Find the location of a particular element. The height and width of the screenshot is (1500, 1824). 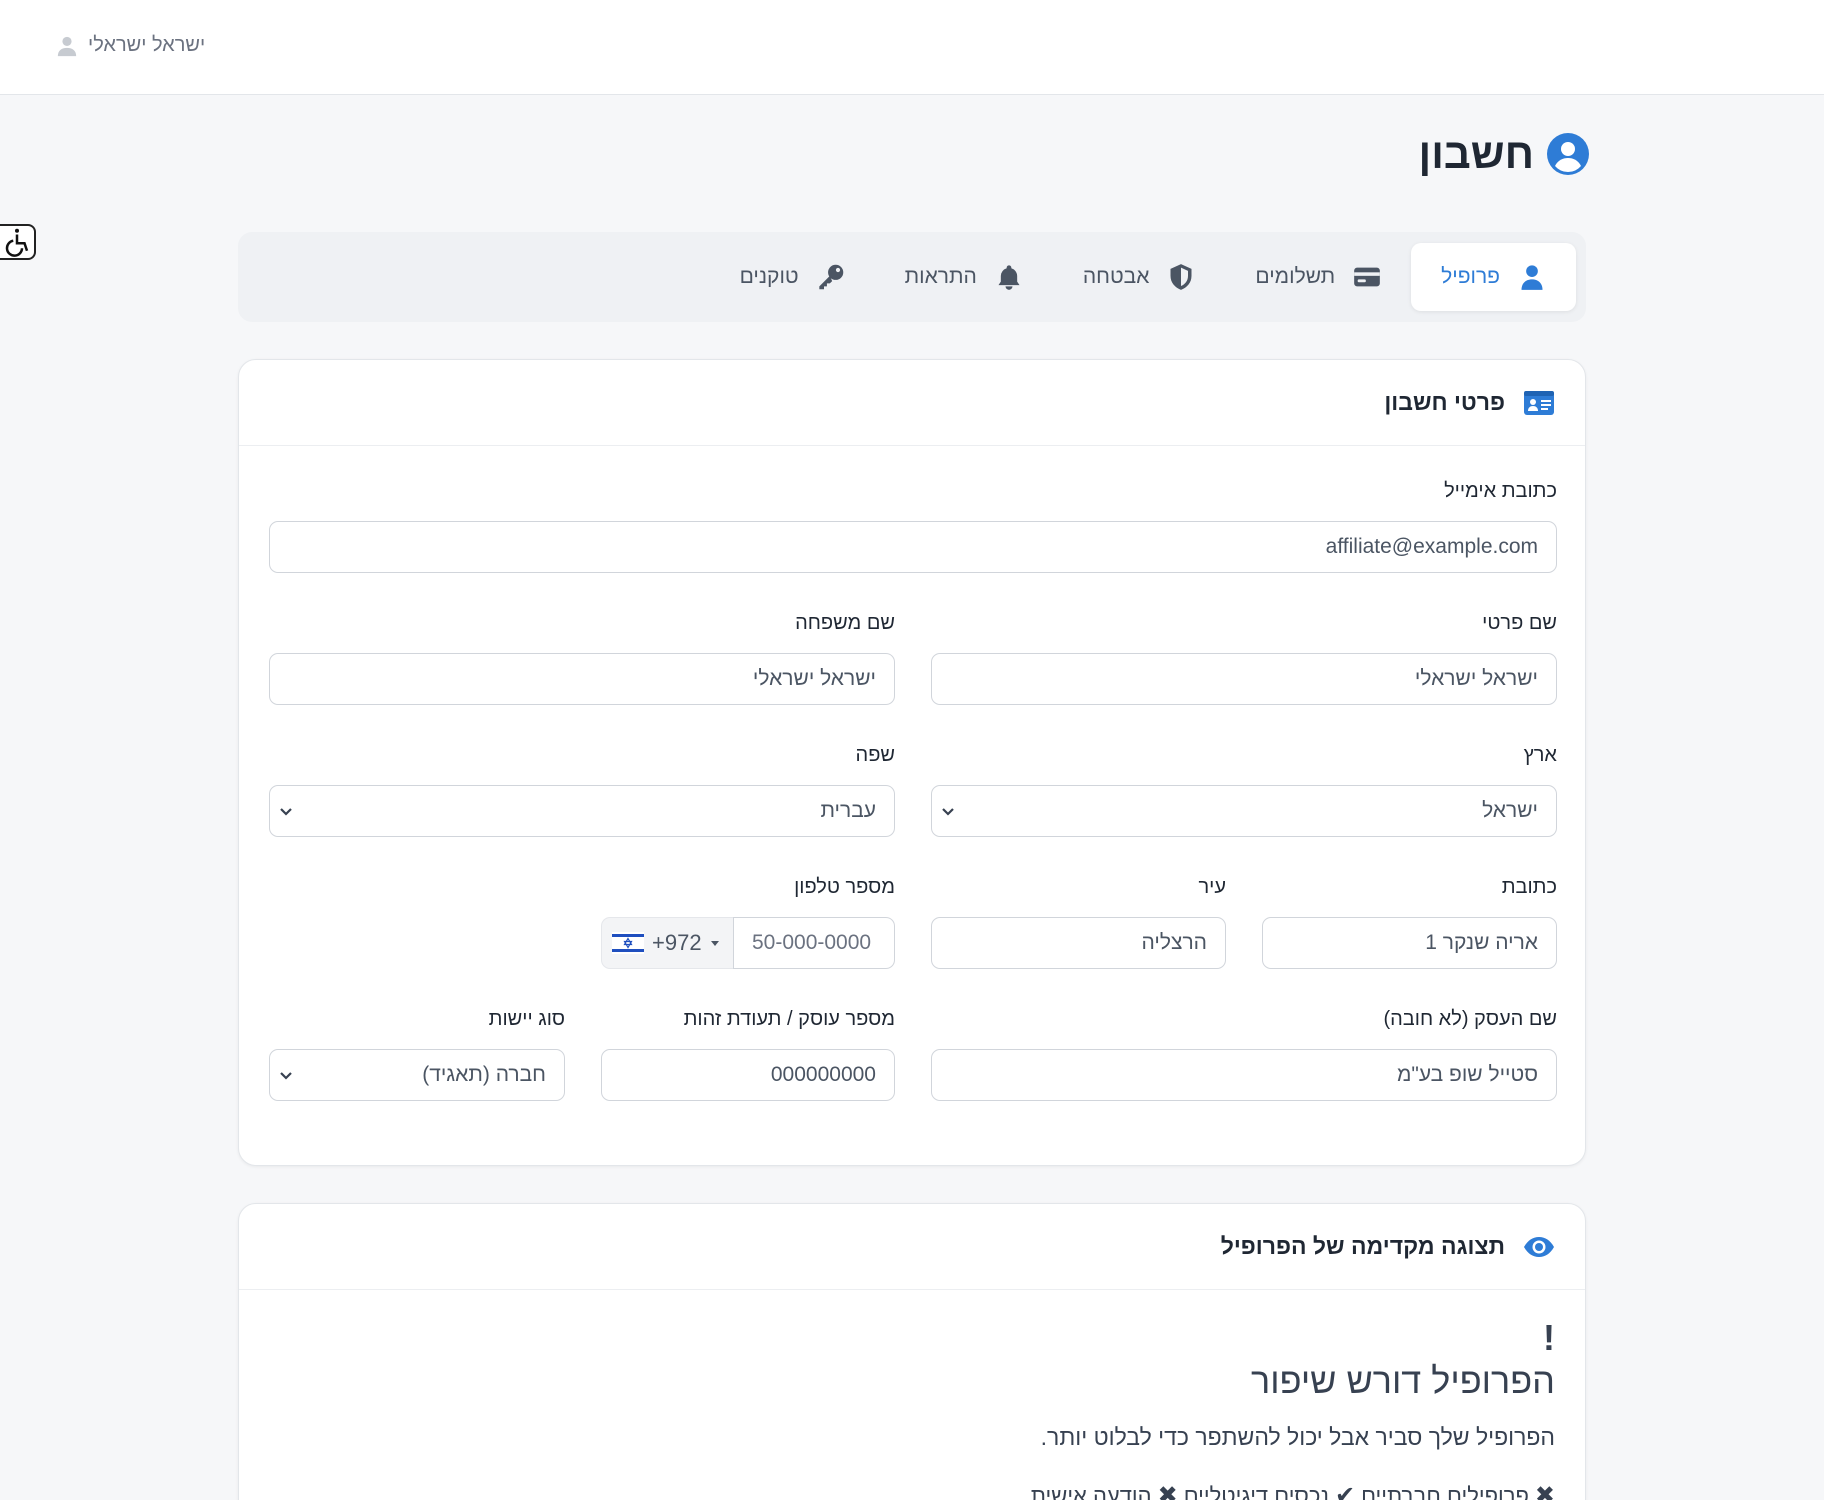

phone-input-group: +972 50-000-0000 is located at coordinates (748, 943).